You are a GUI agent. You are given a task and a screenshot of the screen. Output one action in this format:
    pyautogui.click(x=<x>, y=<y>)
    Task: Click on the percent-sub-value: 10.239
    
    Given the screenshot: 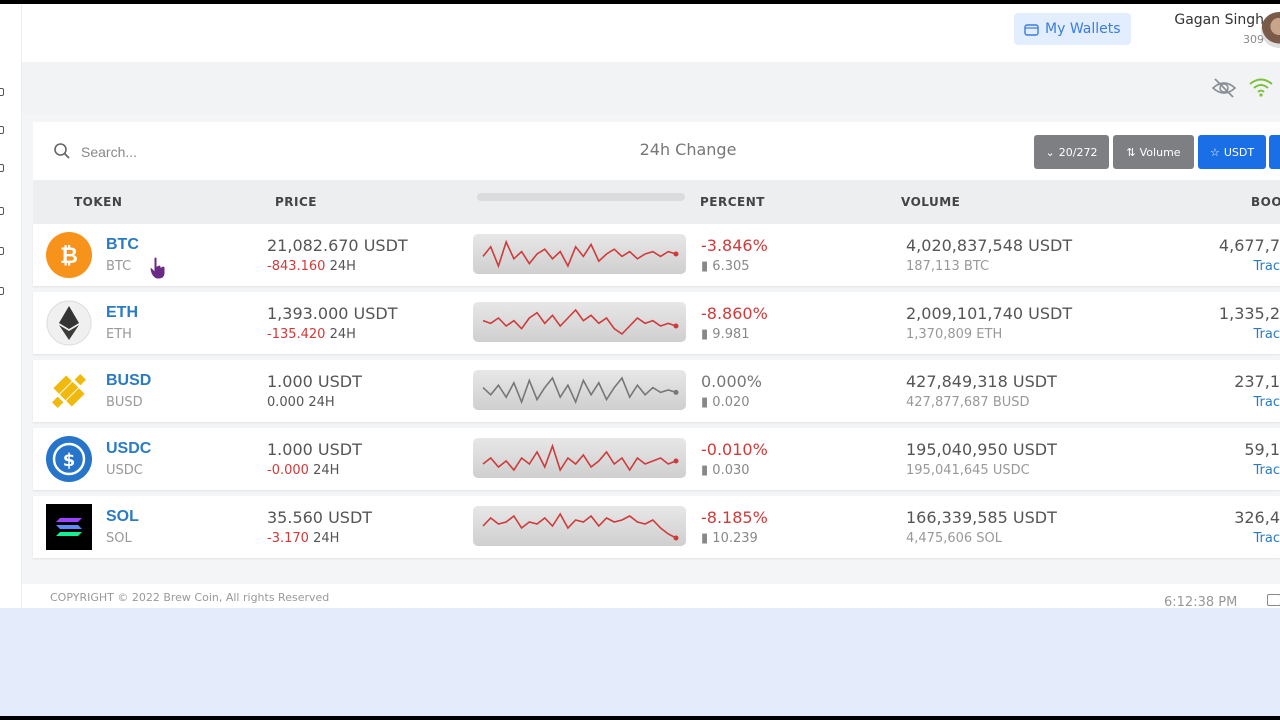 What is the action you would take?
    pyautogui.click(x=735, y=538)
    